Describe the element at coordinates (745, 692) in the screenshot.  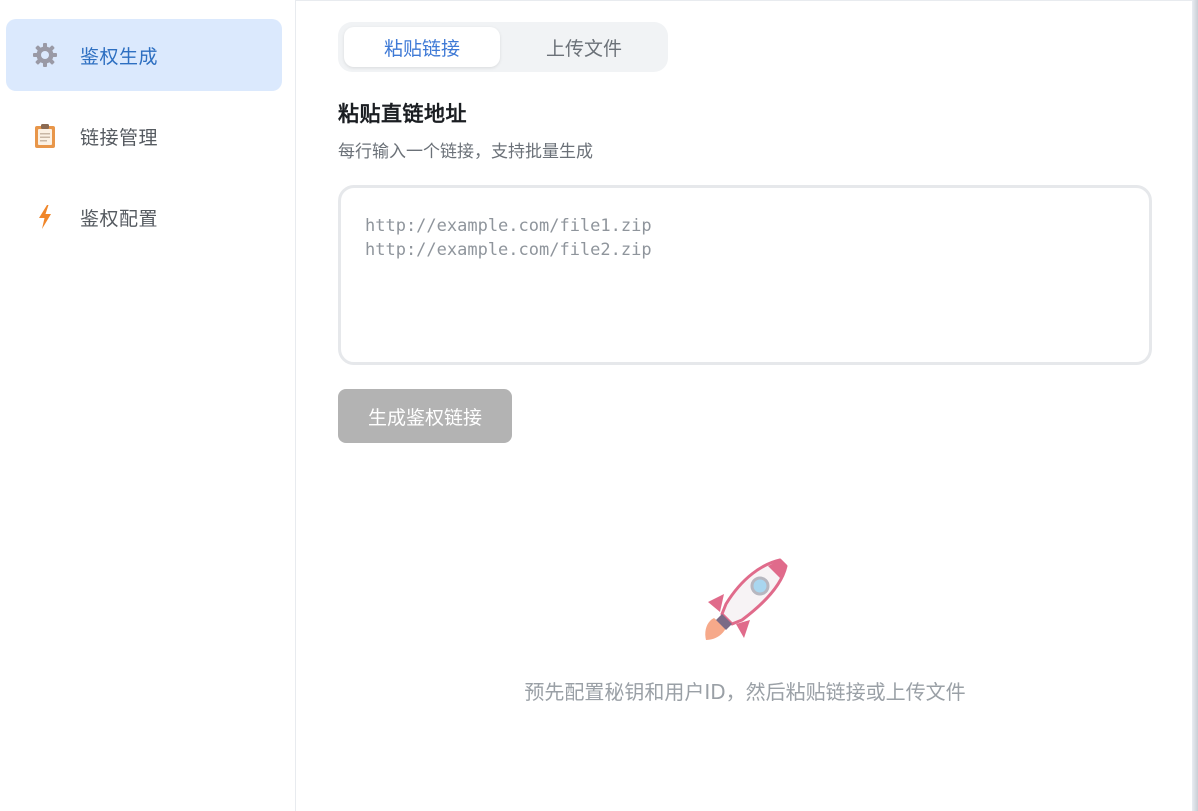
I see `empty-state-text: 预先配置秘钥和用户ID，然后粘贴链接或上传文件` at that location.